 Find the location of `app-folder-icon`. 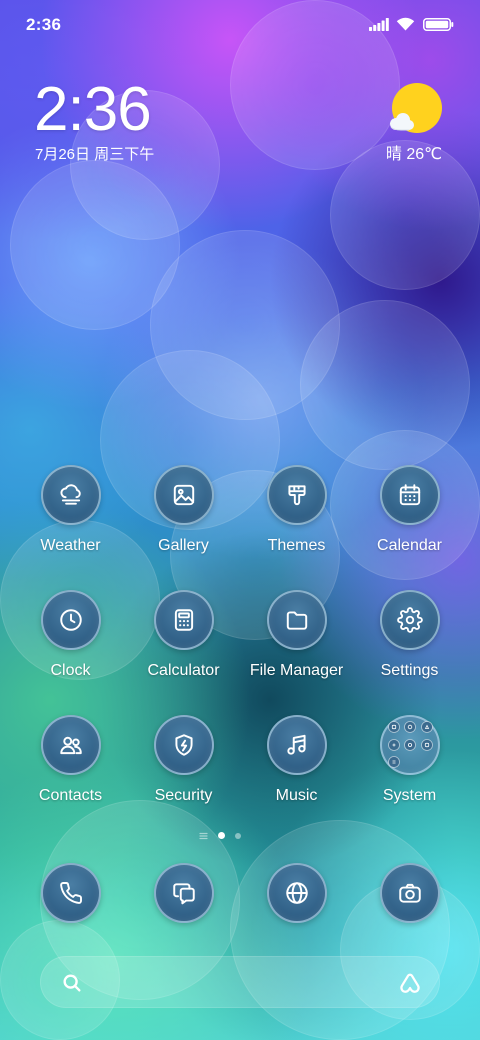

app-folder-icon is located at coordinates (409, 745).